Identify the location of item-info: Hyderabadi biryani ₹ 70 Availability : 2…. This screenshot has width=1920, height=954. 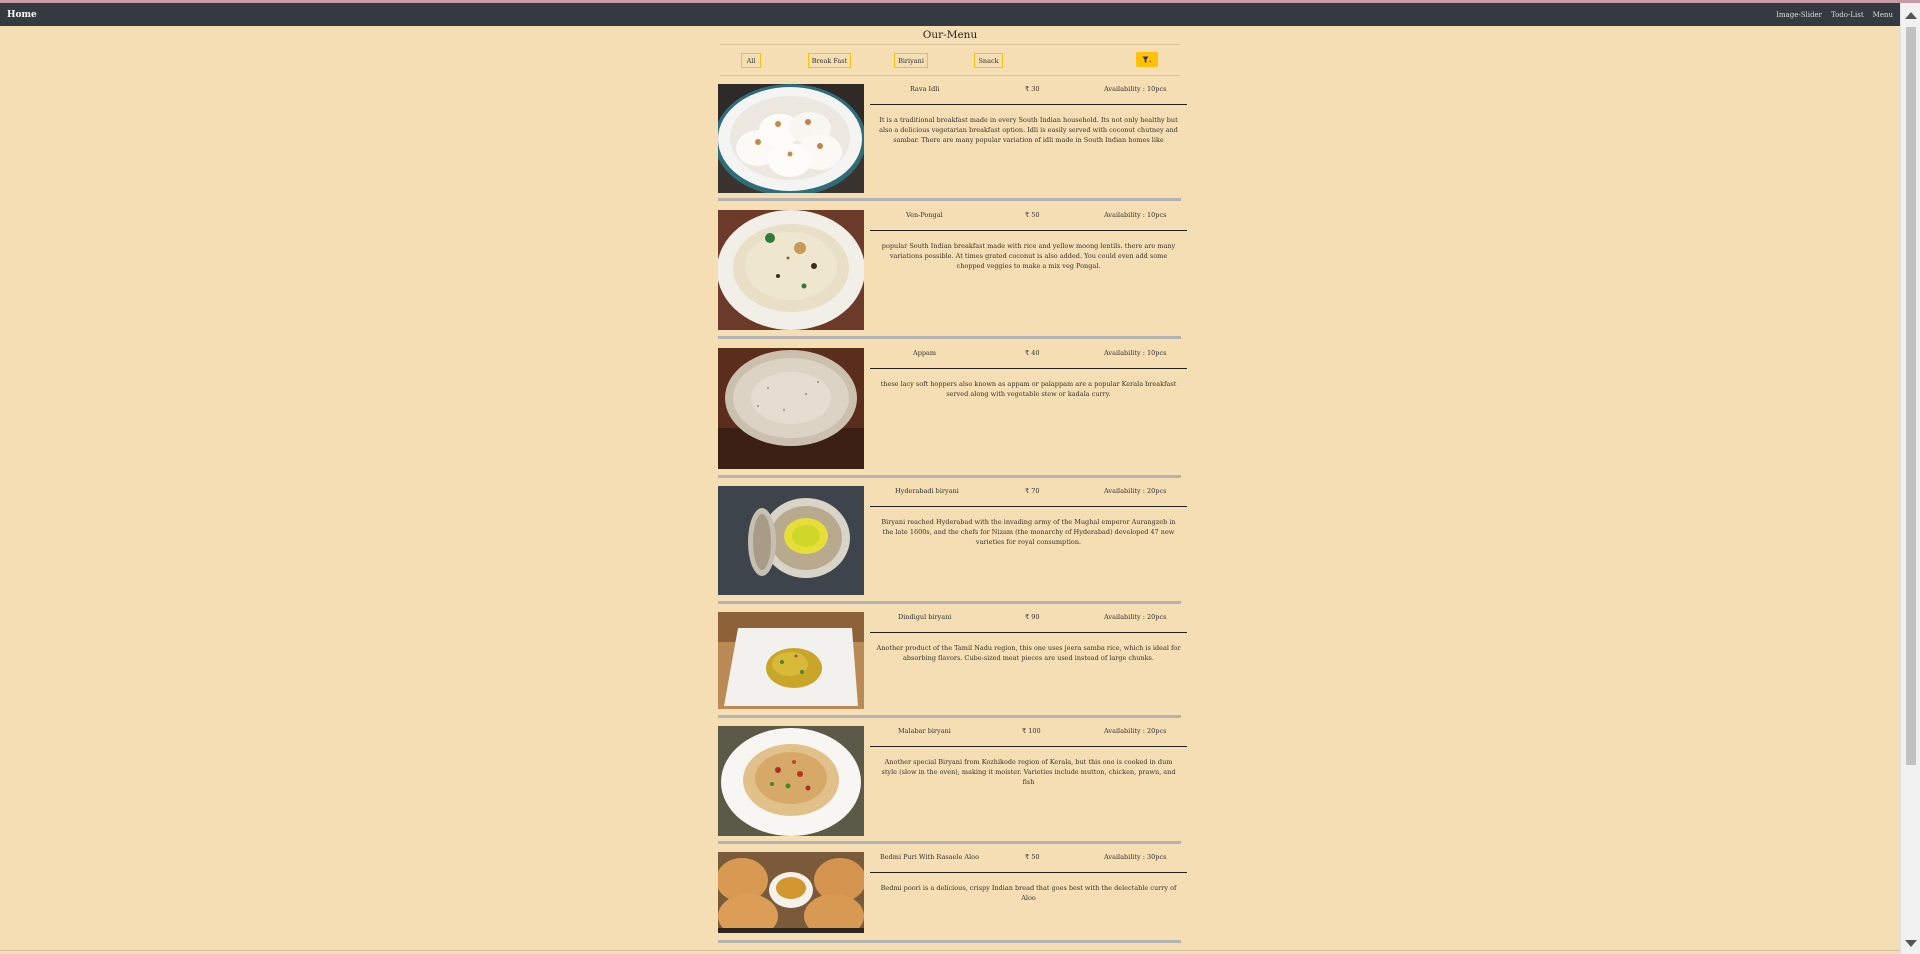
(1028, 516).